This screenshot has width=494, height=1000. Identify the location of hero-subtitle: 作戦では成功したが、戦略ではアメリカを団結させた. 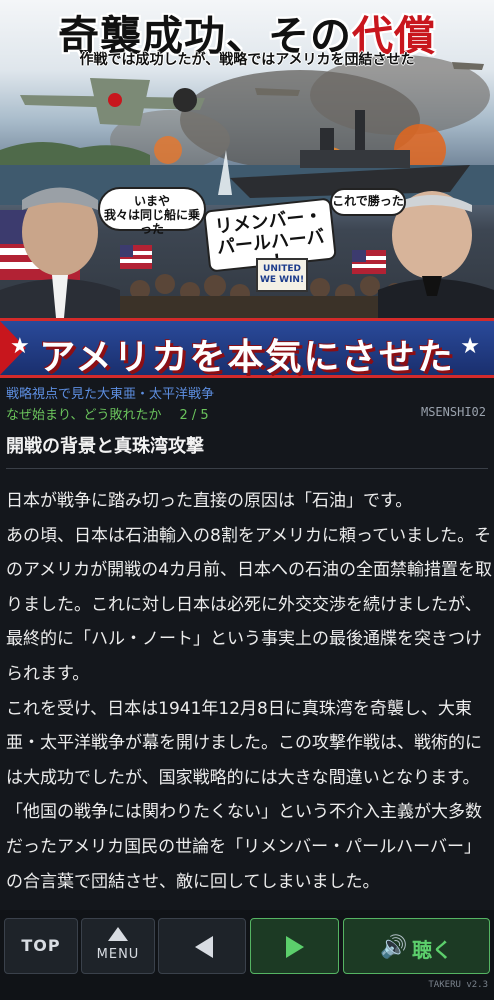
(247, 60).